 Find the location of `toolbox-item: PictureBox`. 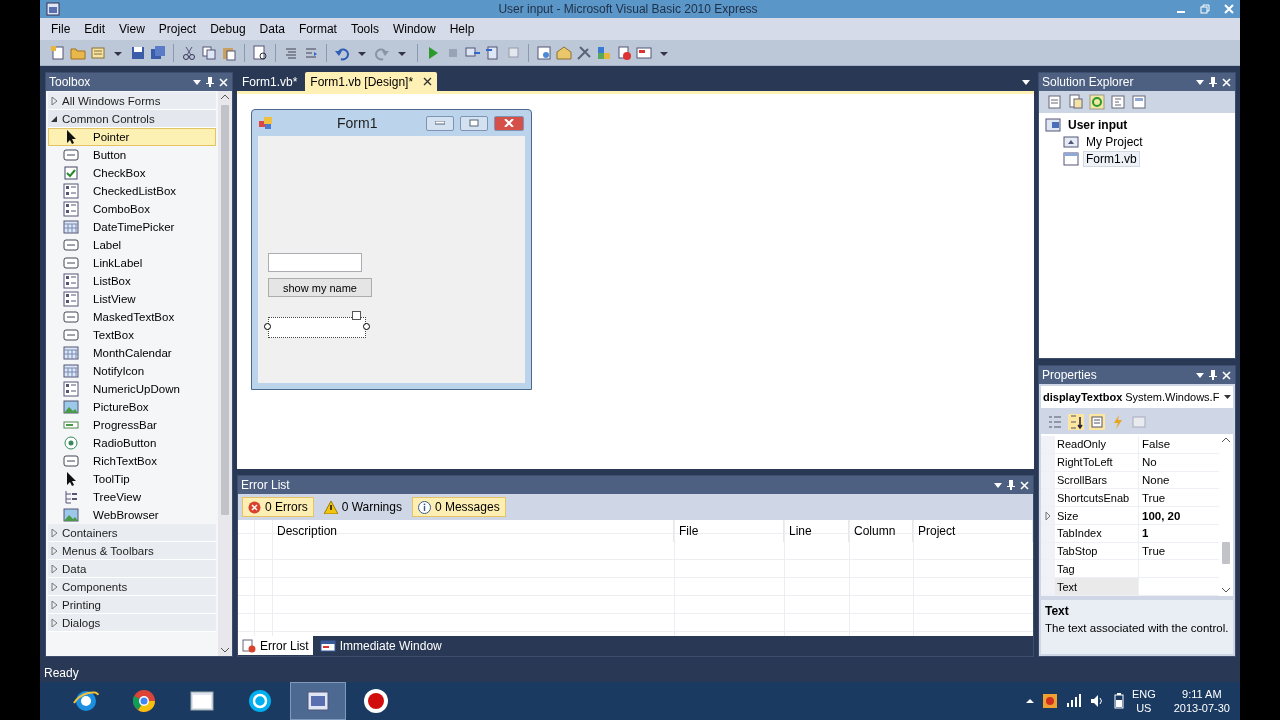

toolbox-item: PictureBox is located at coordinates (132, 407).